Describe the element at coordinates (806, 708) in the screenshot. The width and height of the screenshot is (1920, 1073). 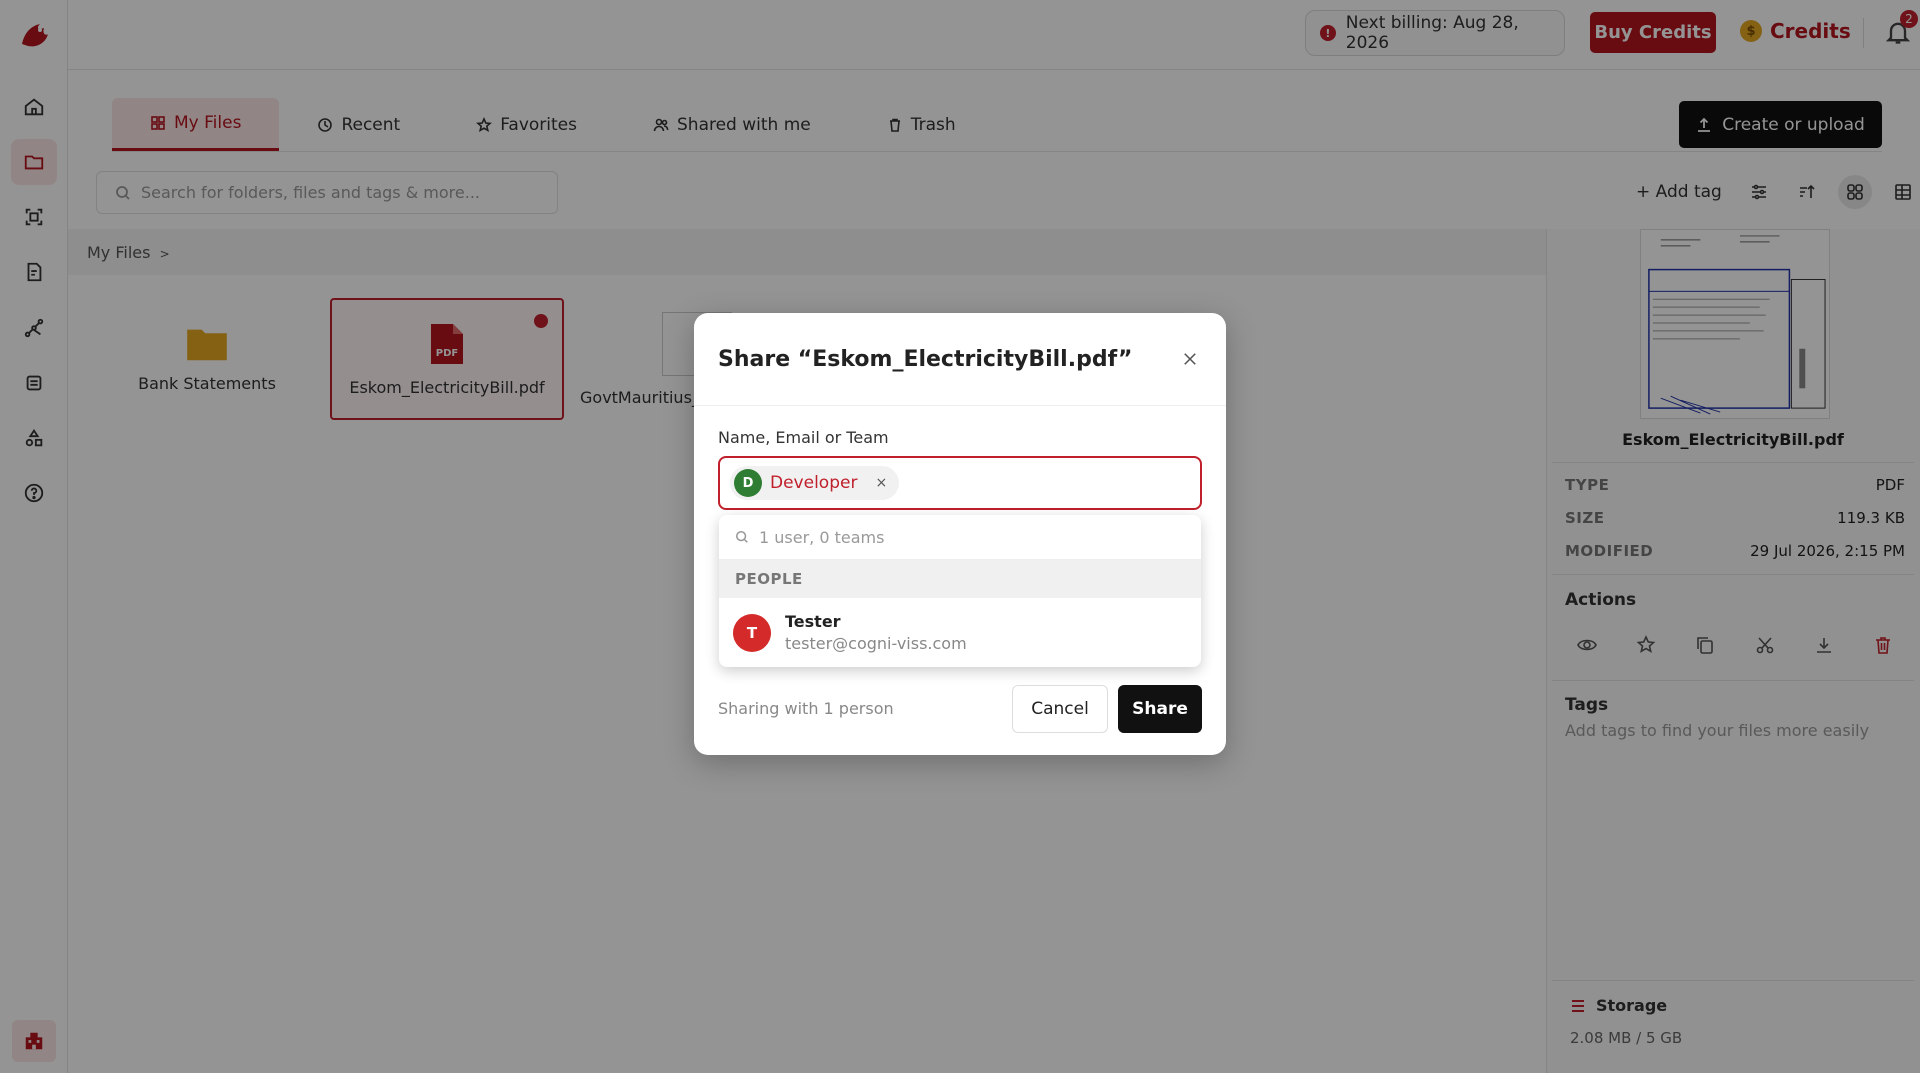
I see `sharing-summary: Sharing with 1 person` at that location.